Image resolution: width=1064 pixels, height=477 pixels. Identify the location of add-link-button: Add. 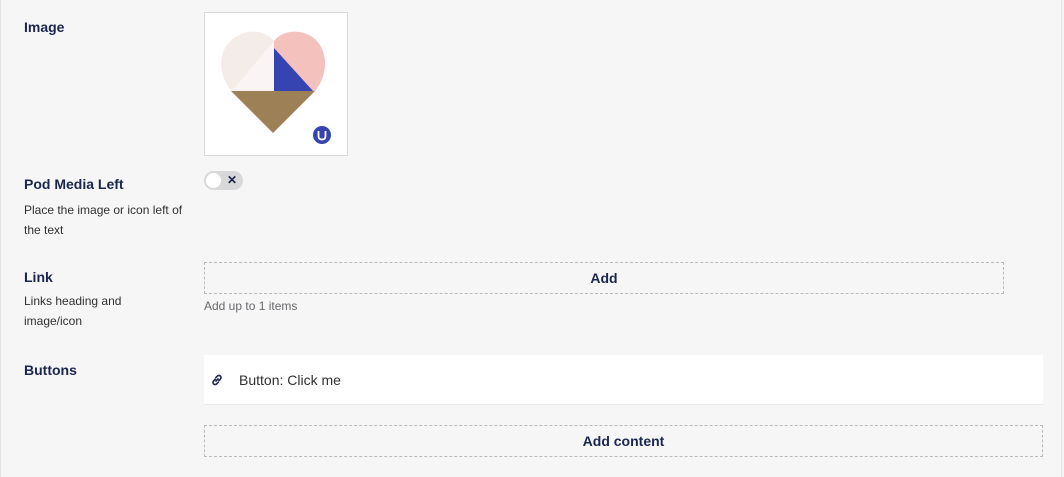
(604, 278).